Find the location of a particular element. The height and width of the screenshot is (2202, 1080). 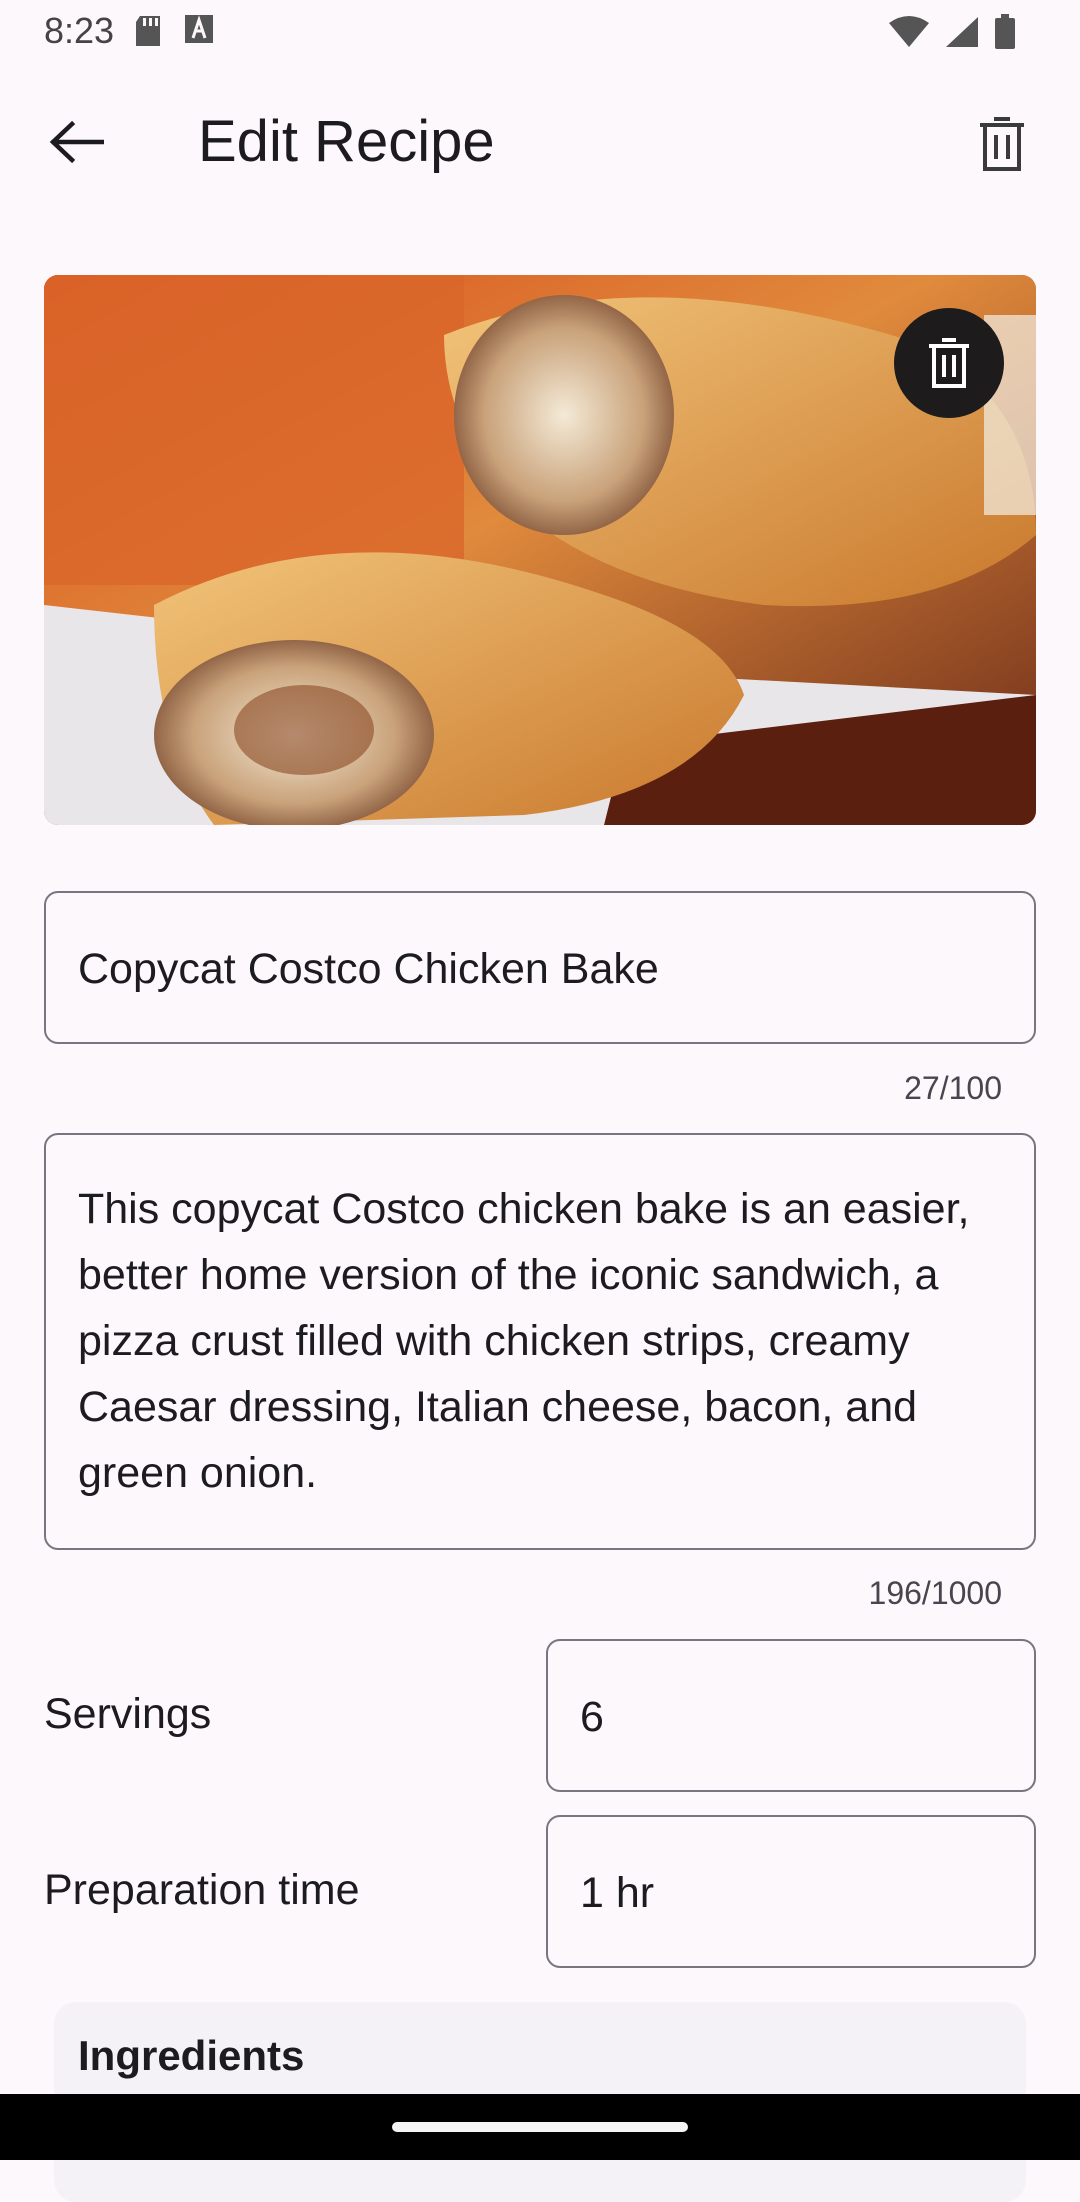

remove-photo-button is located at coordinates (949, 363).